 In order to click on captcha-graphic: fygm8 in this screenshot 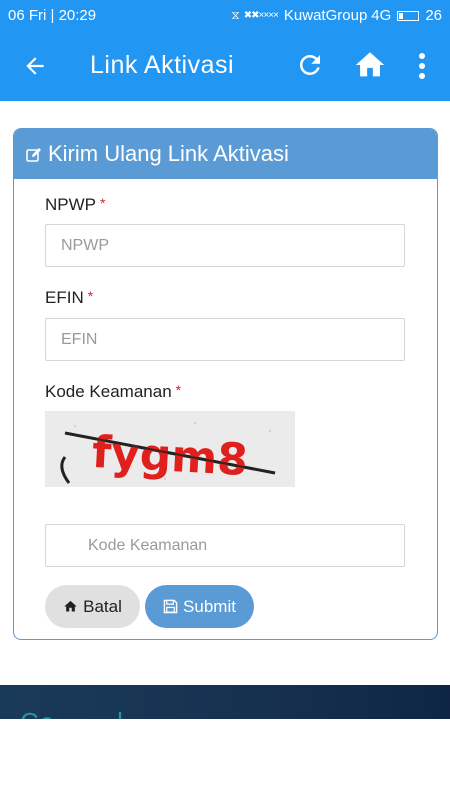, I will do `click(170, 449)`.